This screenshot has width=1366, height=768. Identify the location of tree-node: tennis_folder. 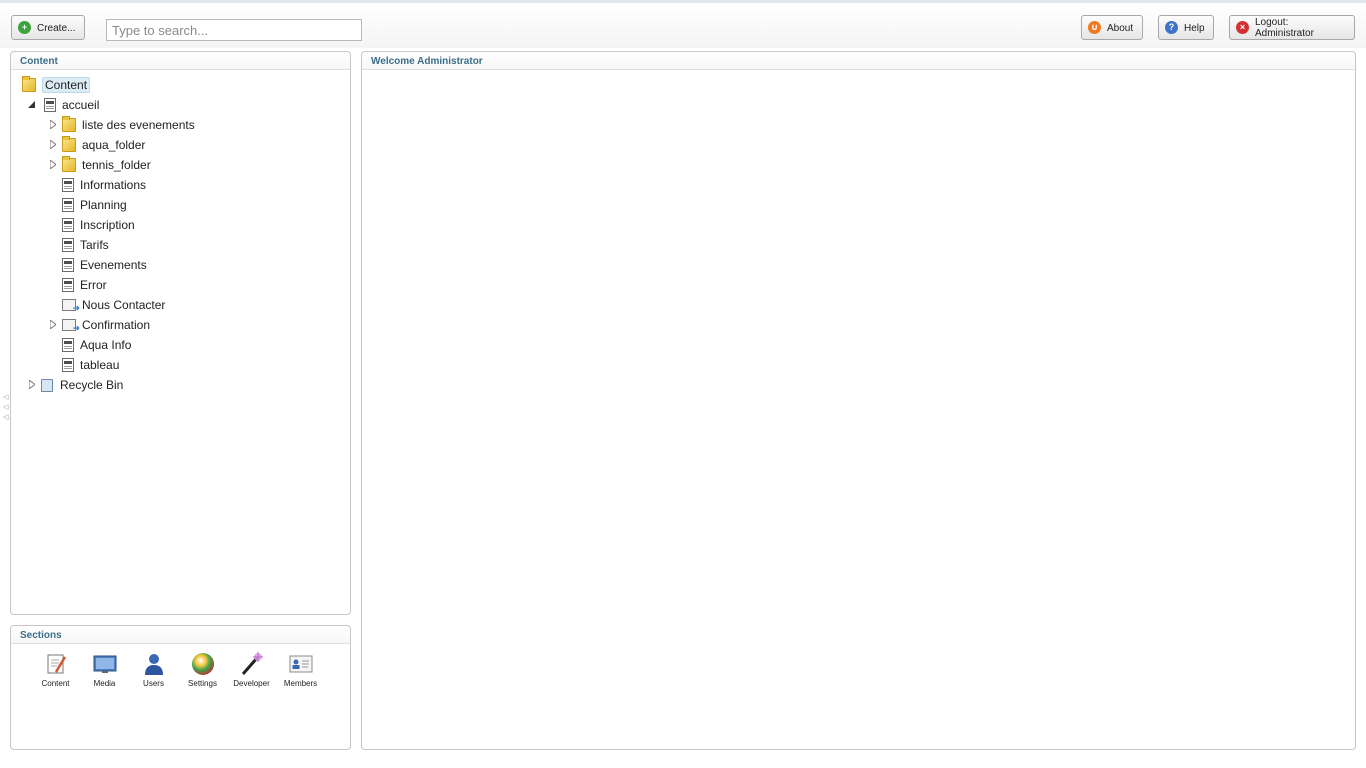
(106, 165).